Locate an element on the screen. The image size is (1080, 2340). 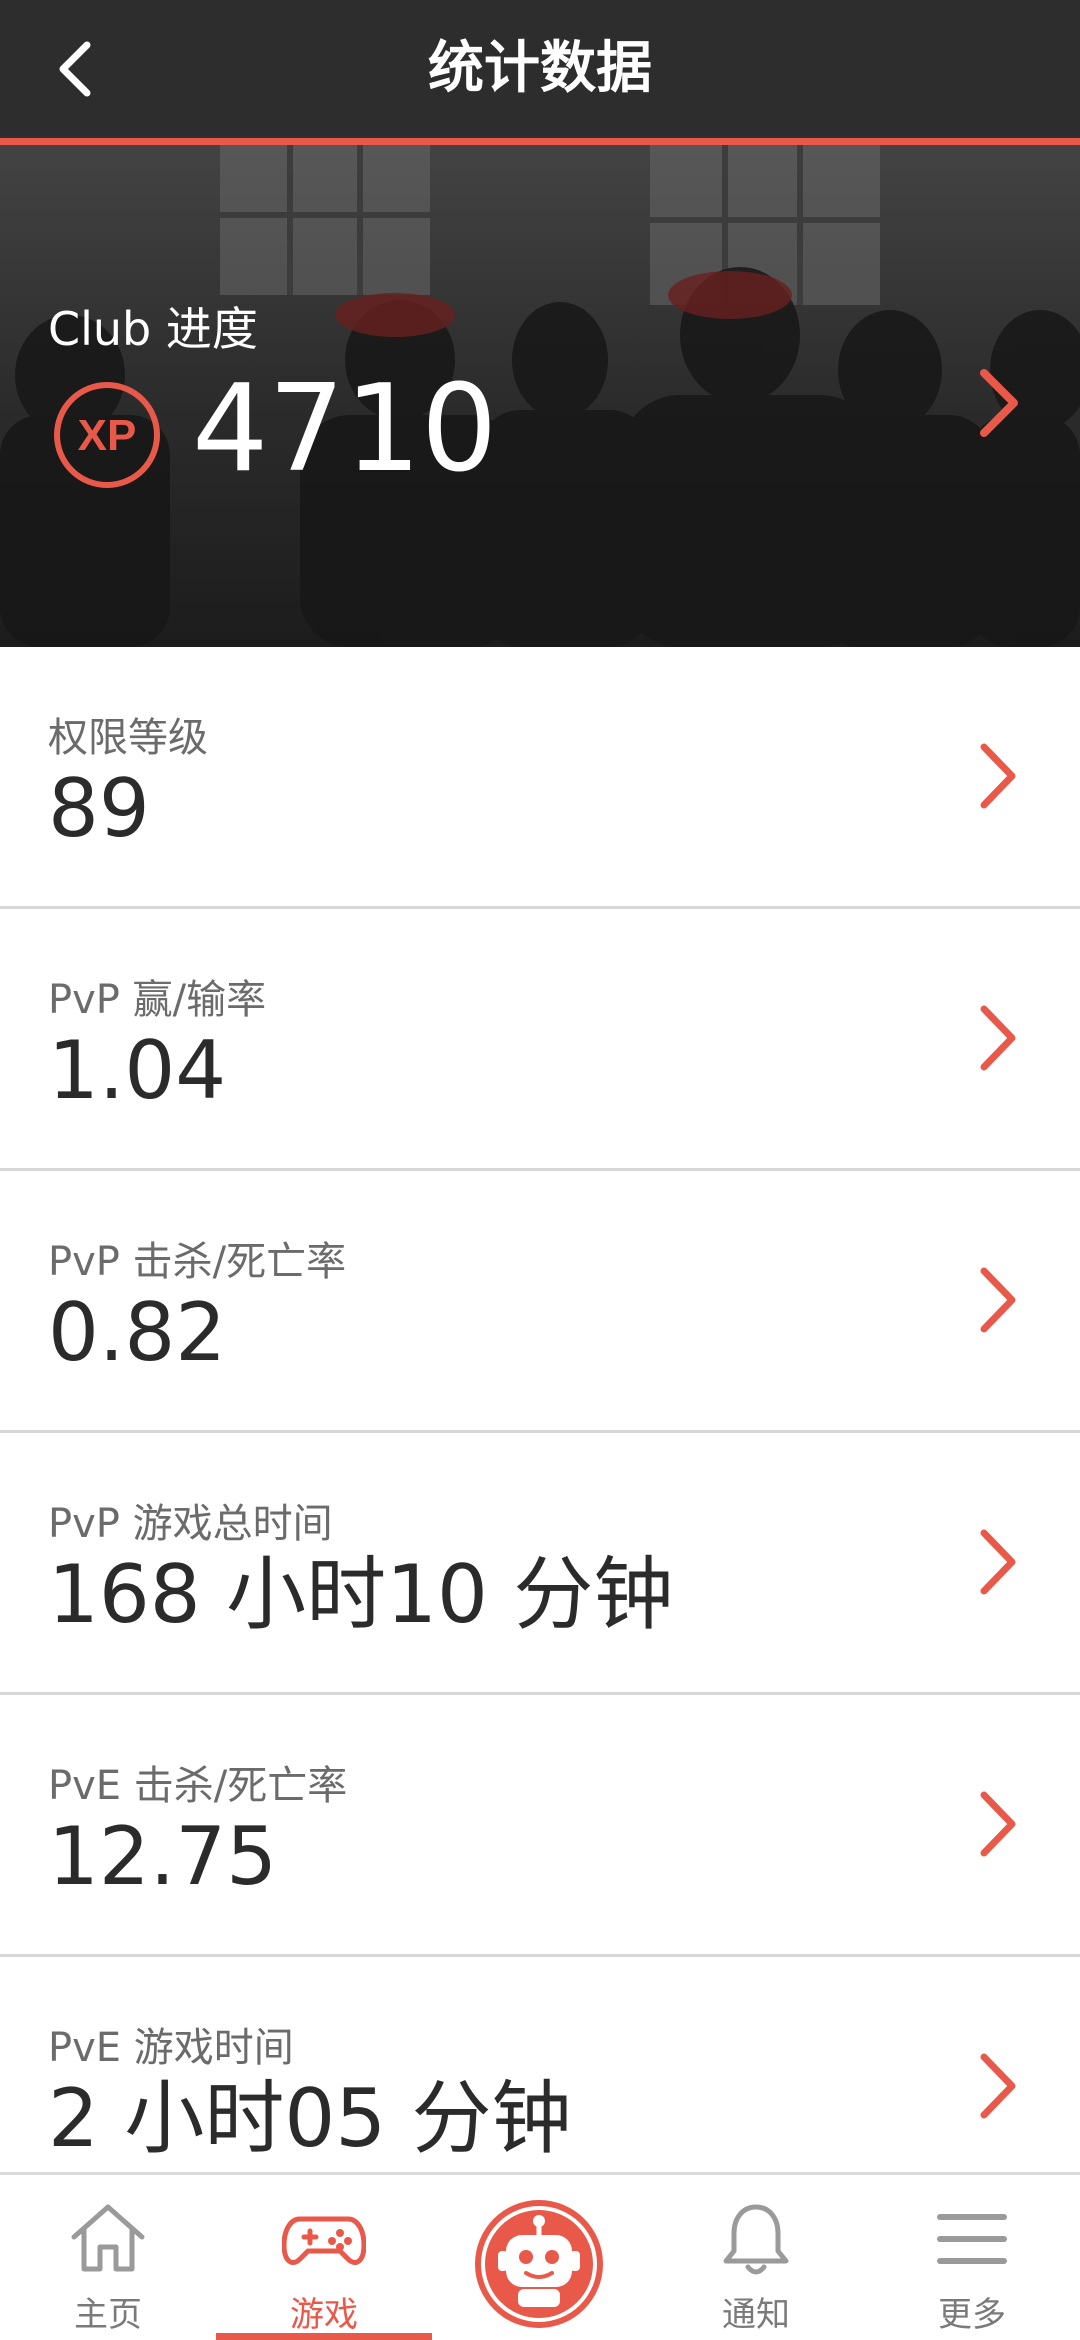
nav-label-more: 更多 is located at coordinates (972, 2315).